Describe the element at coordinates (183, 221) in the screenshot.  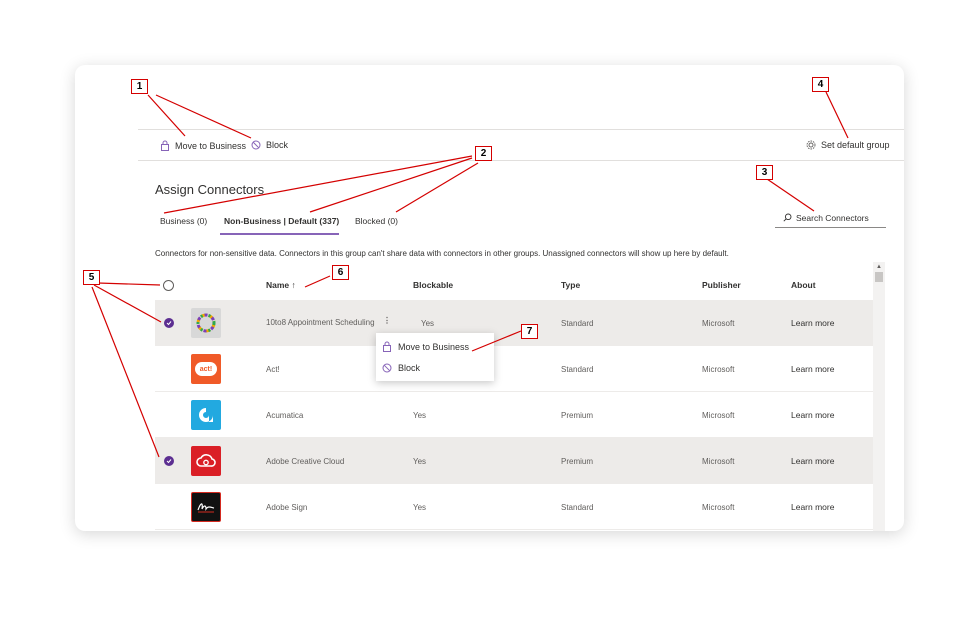
I see `tab-business: Business (0)` at that location.